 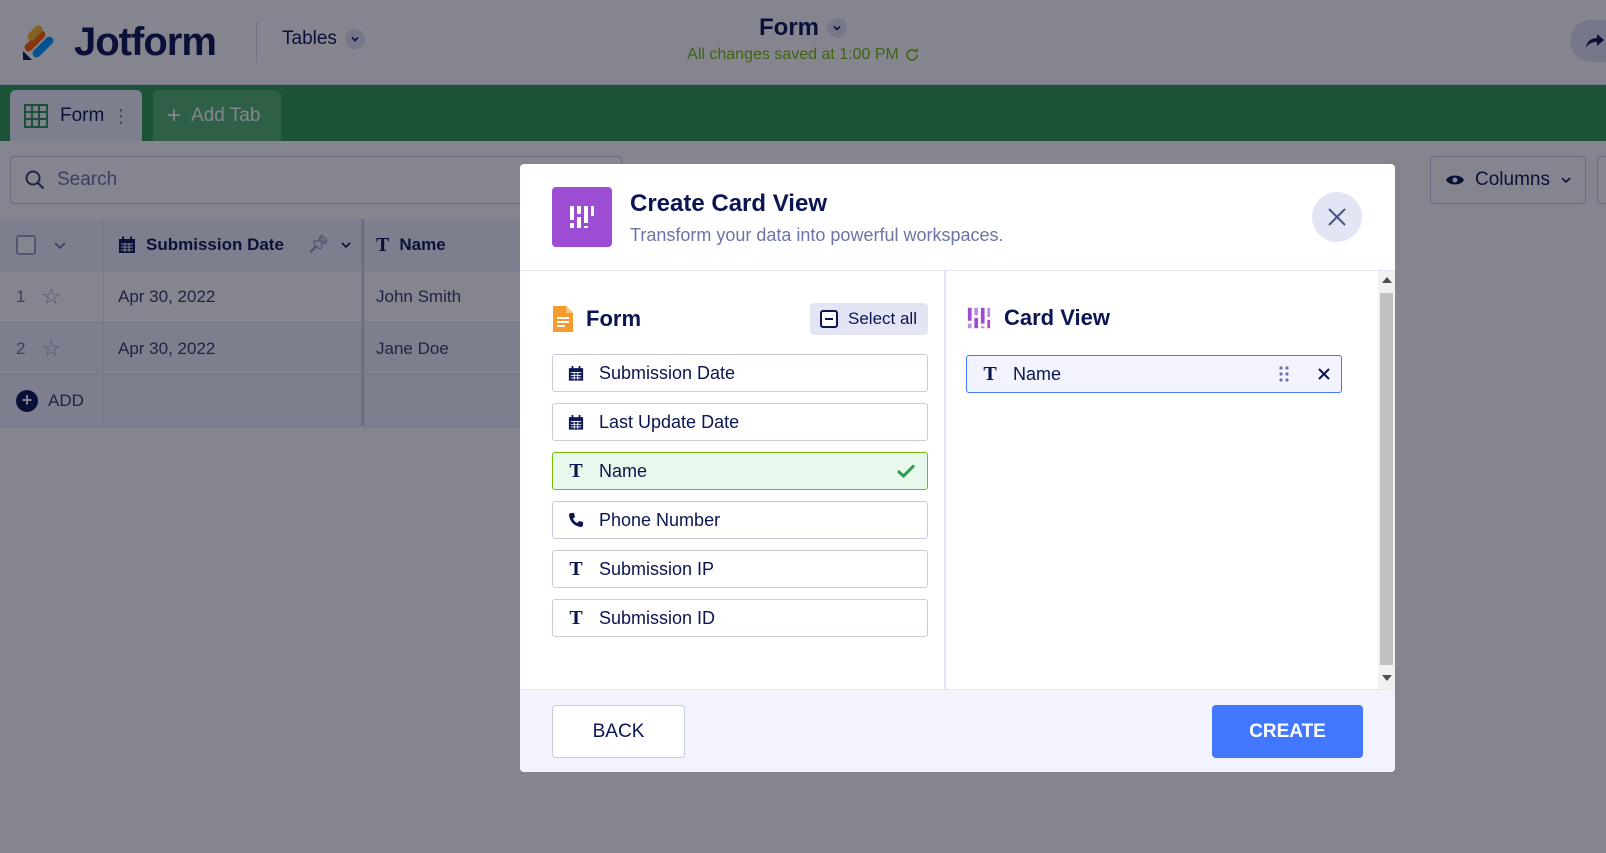 I want to click on dialog-footer: BACK CREATE, so click(x=957, y=730).